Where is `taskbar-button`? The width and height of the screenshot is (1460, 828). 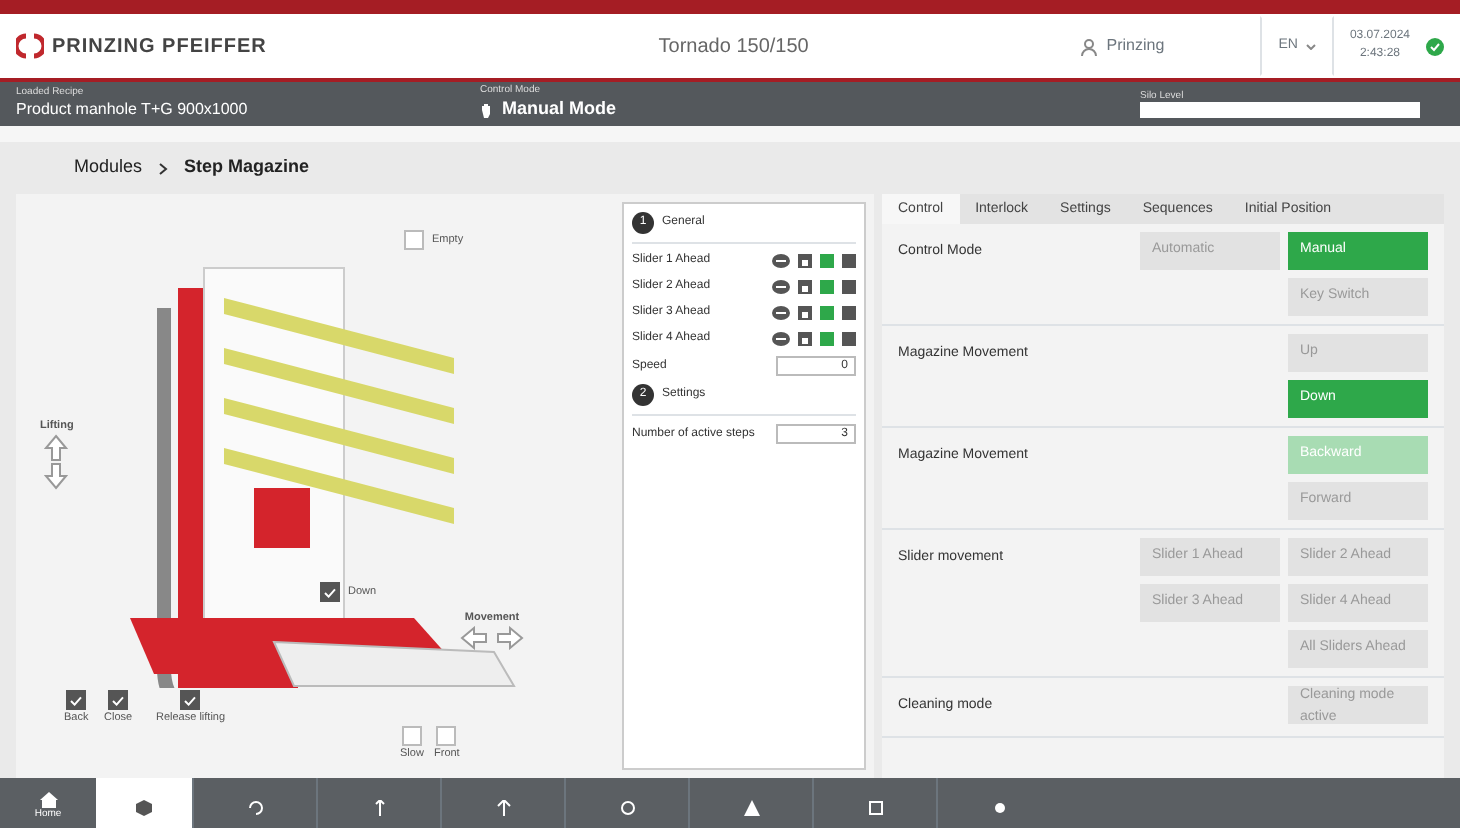
taskbar-button is located at coordinates (144, 803).